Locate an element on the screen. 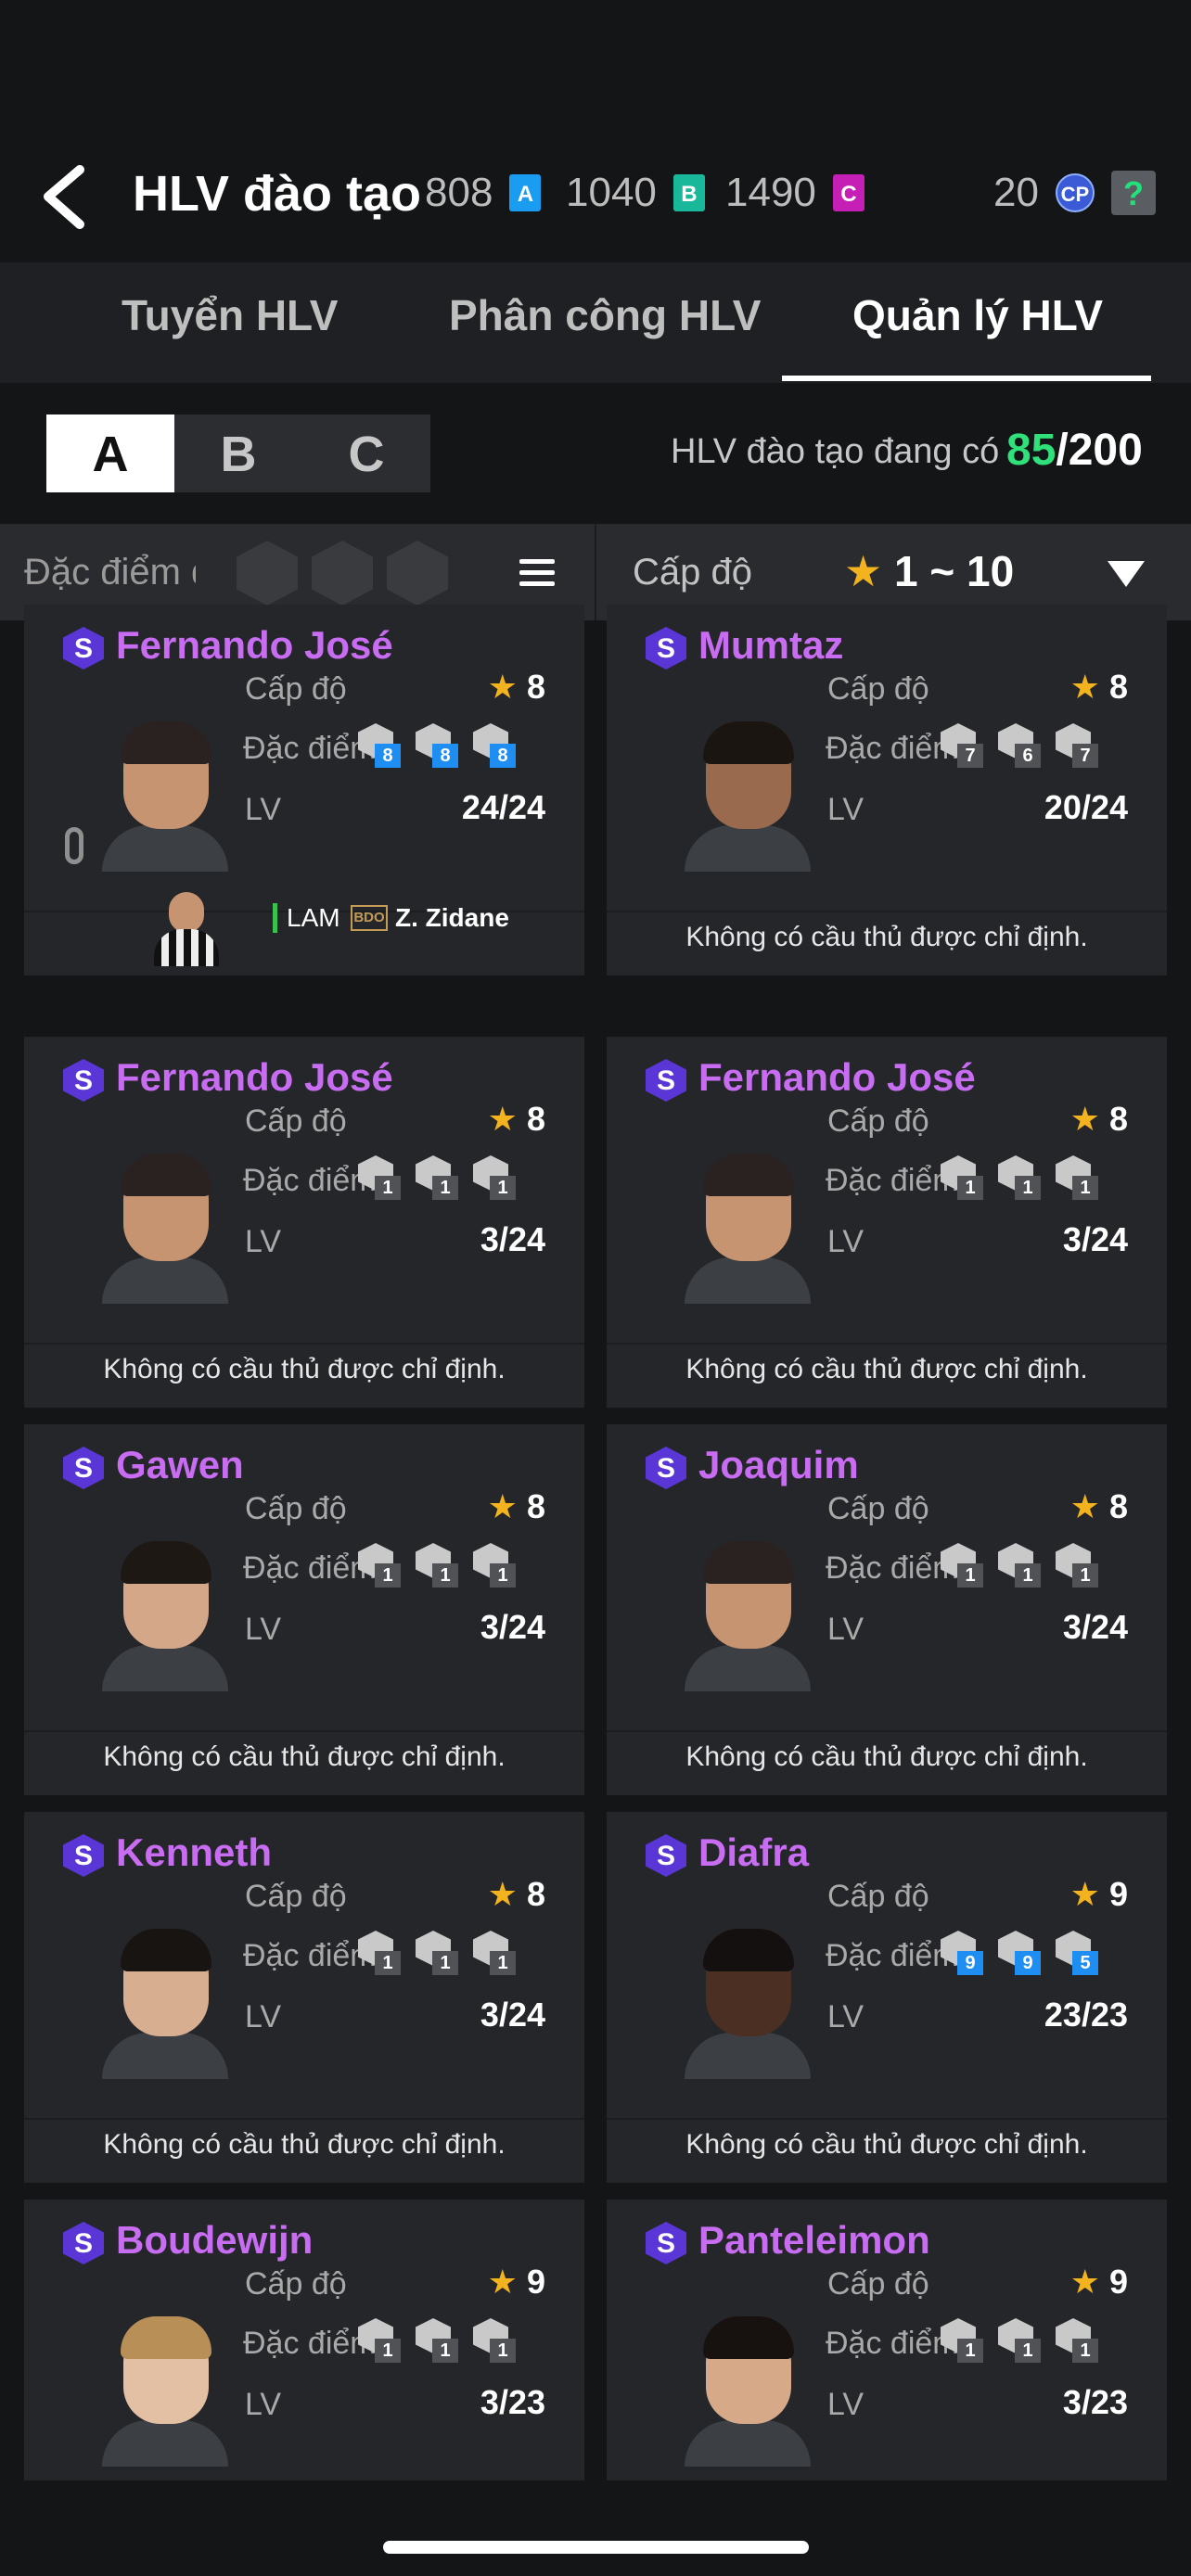 The height and width of the screenshot is (2576, 1191). assigned-player: LAM BDO Z. Zidane is located at coordinates (358, 925).